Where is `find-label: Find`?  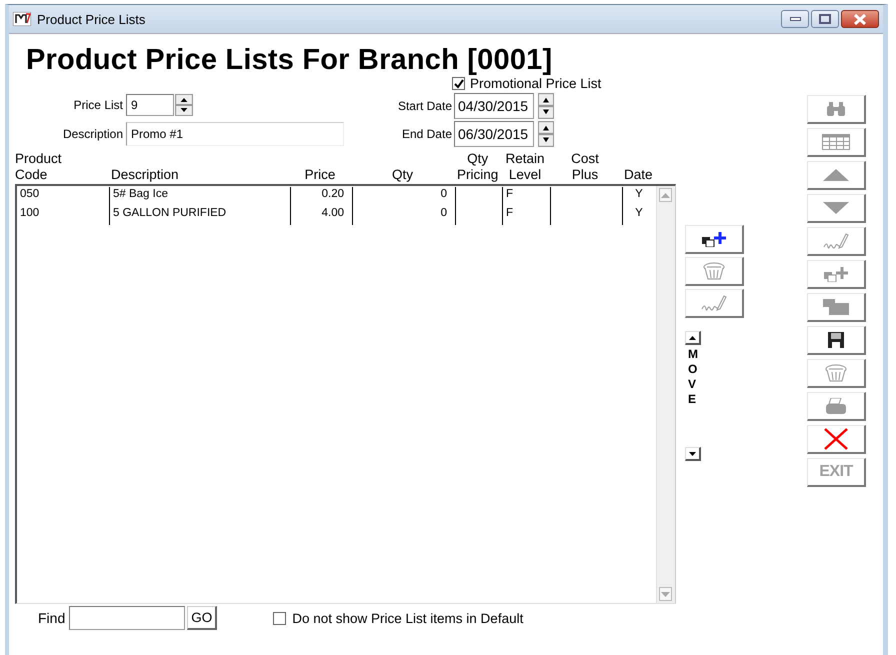
find-label: Find is located at coordinates (52, 618).